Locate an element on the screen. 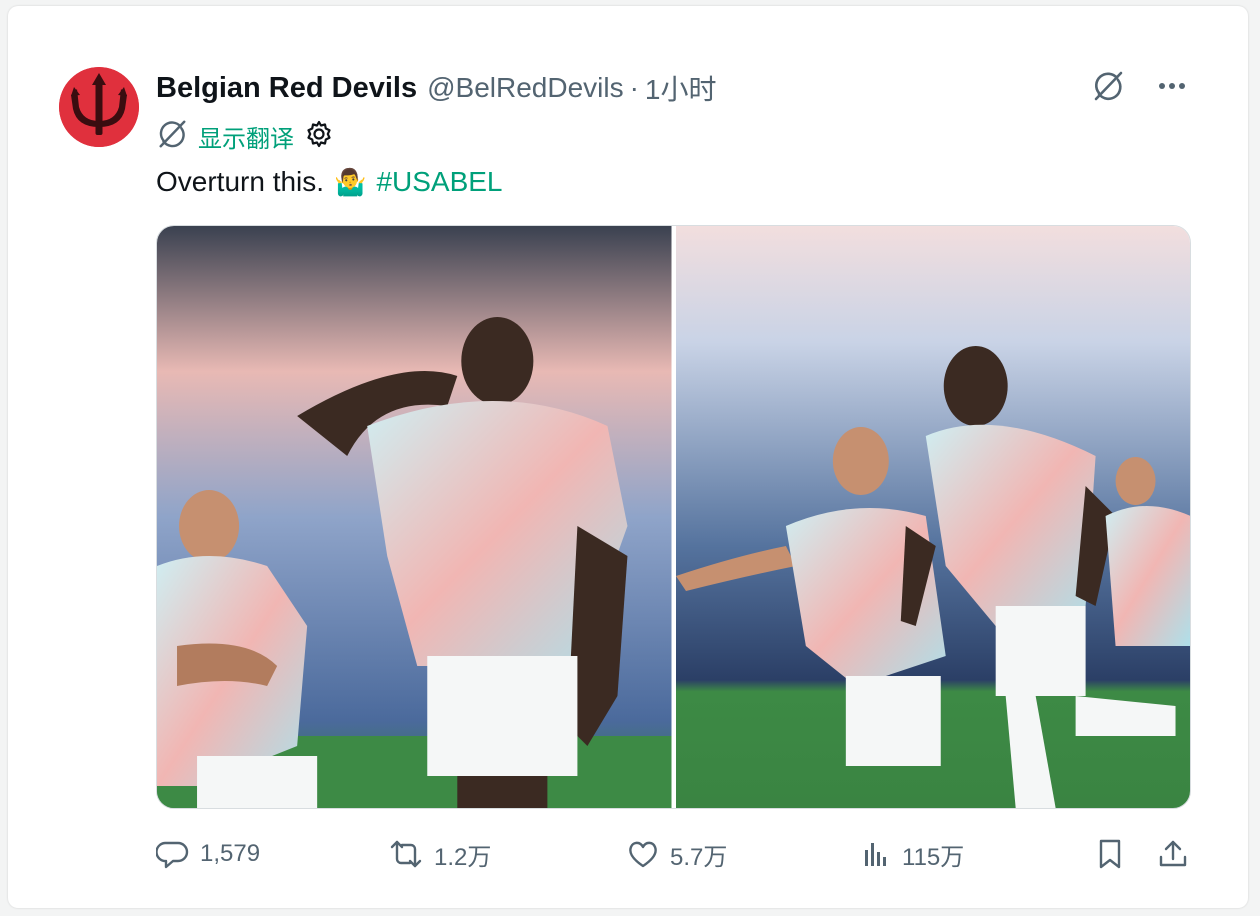 This screenshot has width=1260, height=916. post-header: Belgian Red Devils @BelRedDevils · 1小时 is located at coordinates (436, 88).